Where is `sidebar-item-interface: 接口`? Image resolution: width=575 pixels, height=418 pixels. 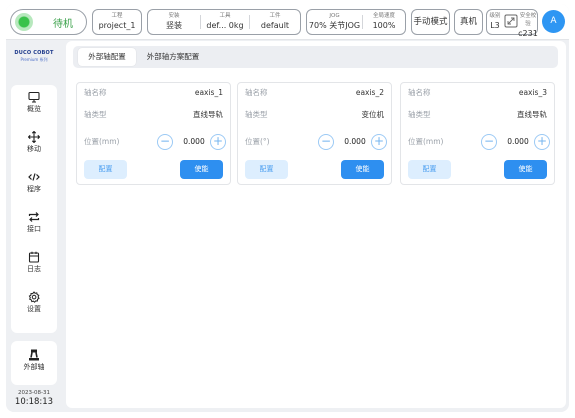 sidebar-item-interface: 接口 is located at coordinates (34, 225).